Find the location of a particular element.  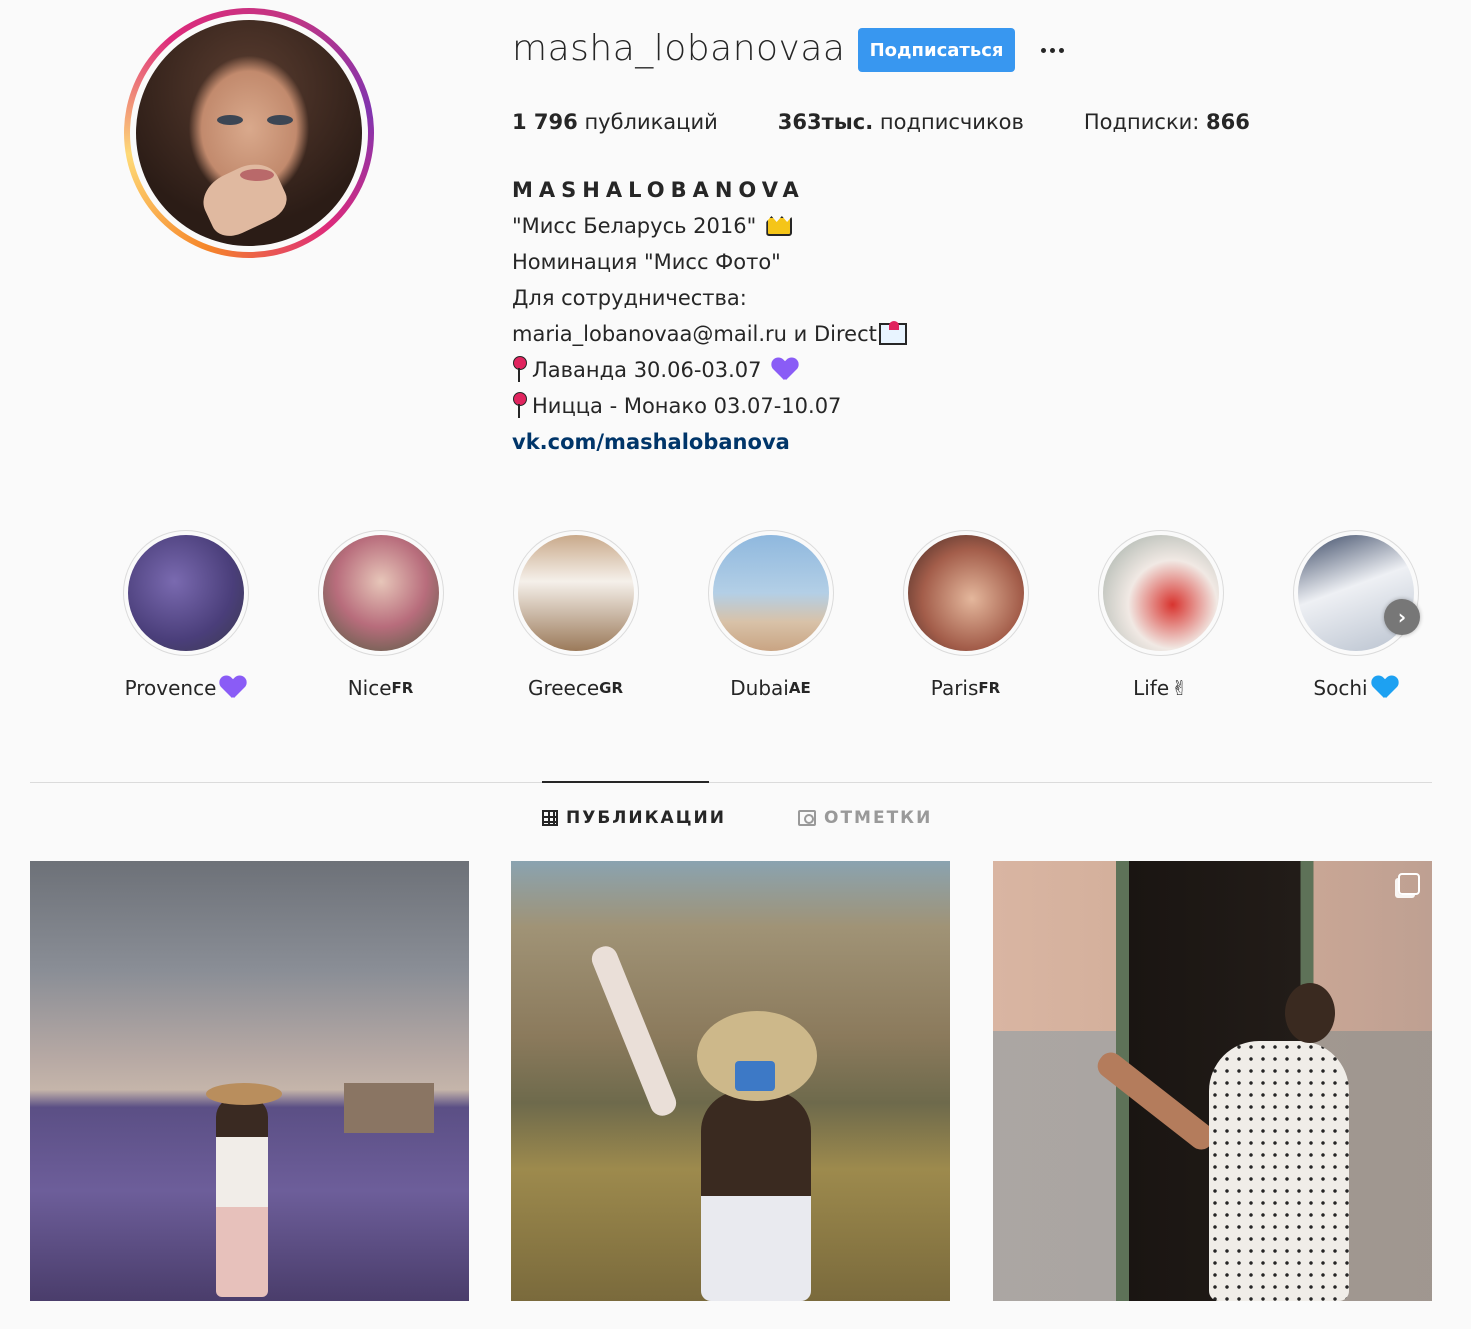

highlight-name: Nice is located at coordinates (369, 688).